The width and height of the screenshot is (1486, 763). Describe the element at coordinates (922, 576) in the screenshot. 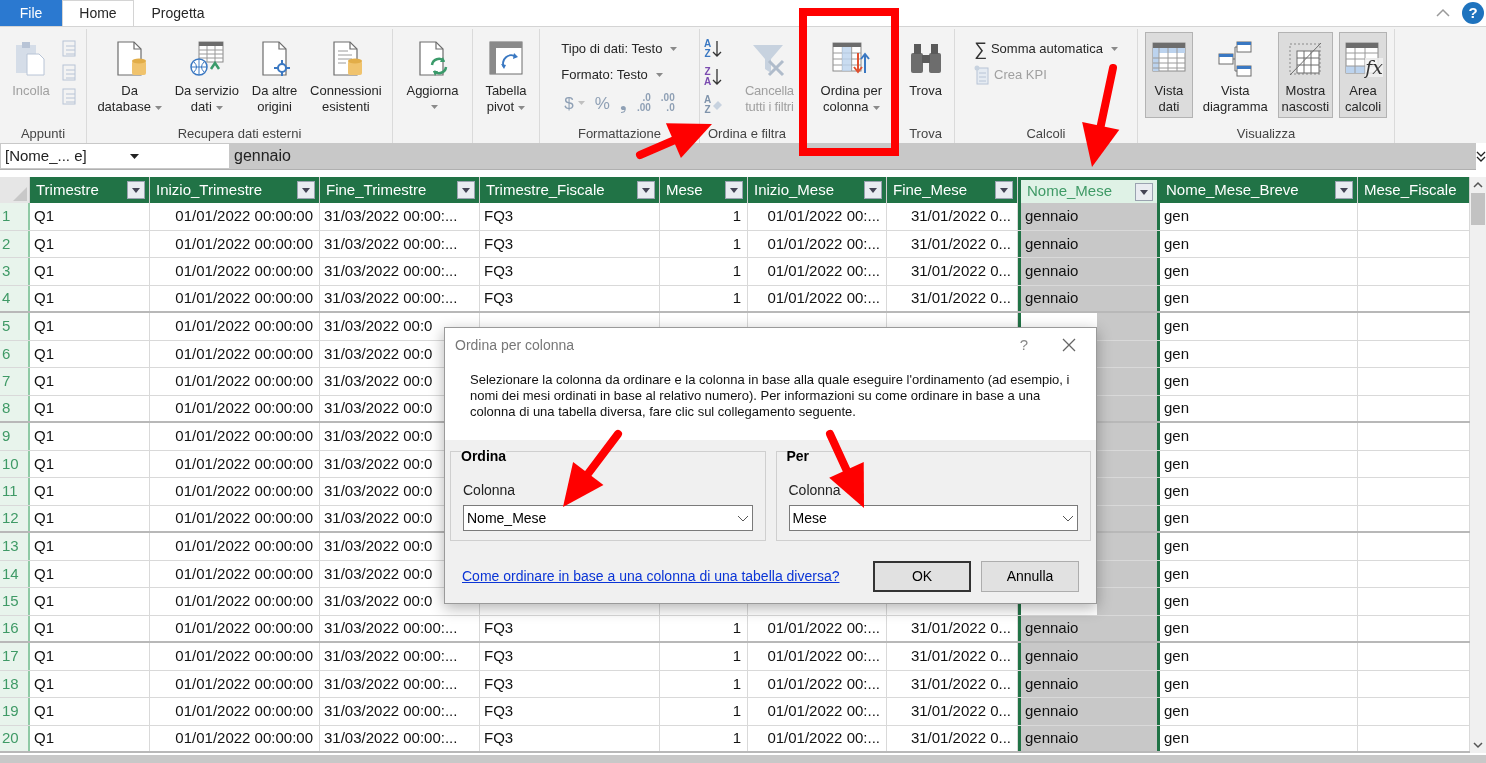

I see `dialog-button: OK` at that location.